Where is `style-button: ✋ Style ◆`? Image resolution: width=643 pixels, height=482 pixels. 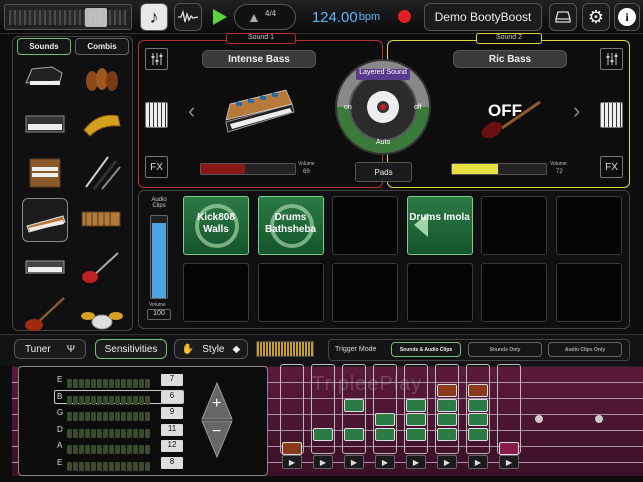
style-button: ✋ Style ◆ is located at coordinates (211, 349).